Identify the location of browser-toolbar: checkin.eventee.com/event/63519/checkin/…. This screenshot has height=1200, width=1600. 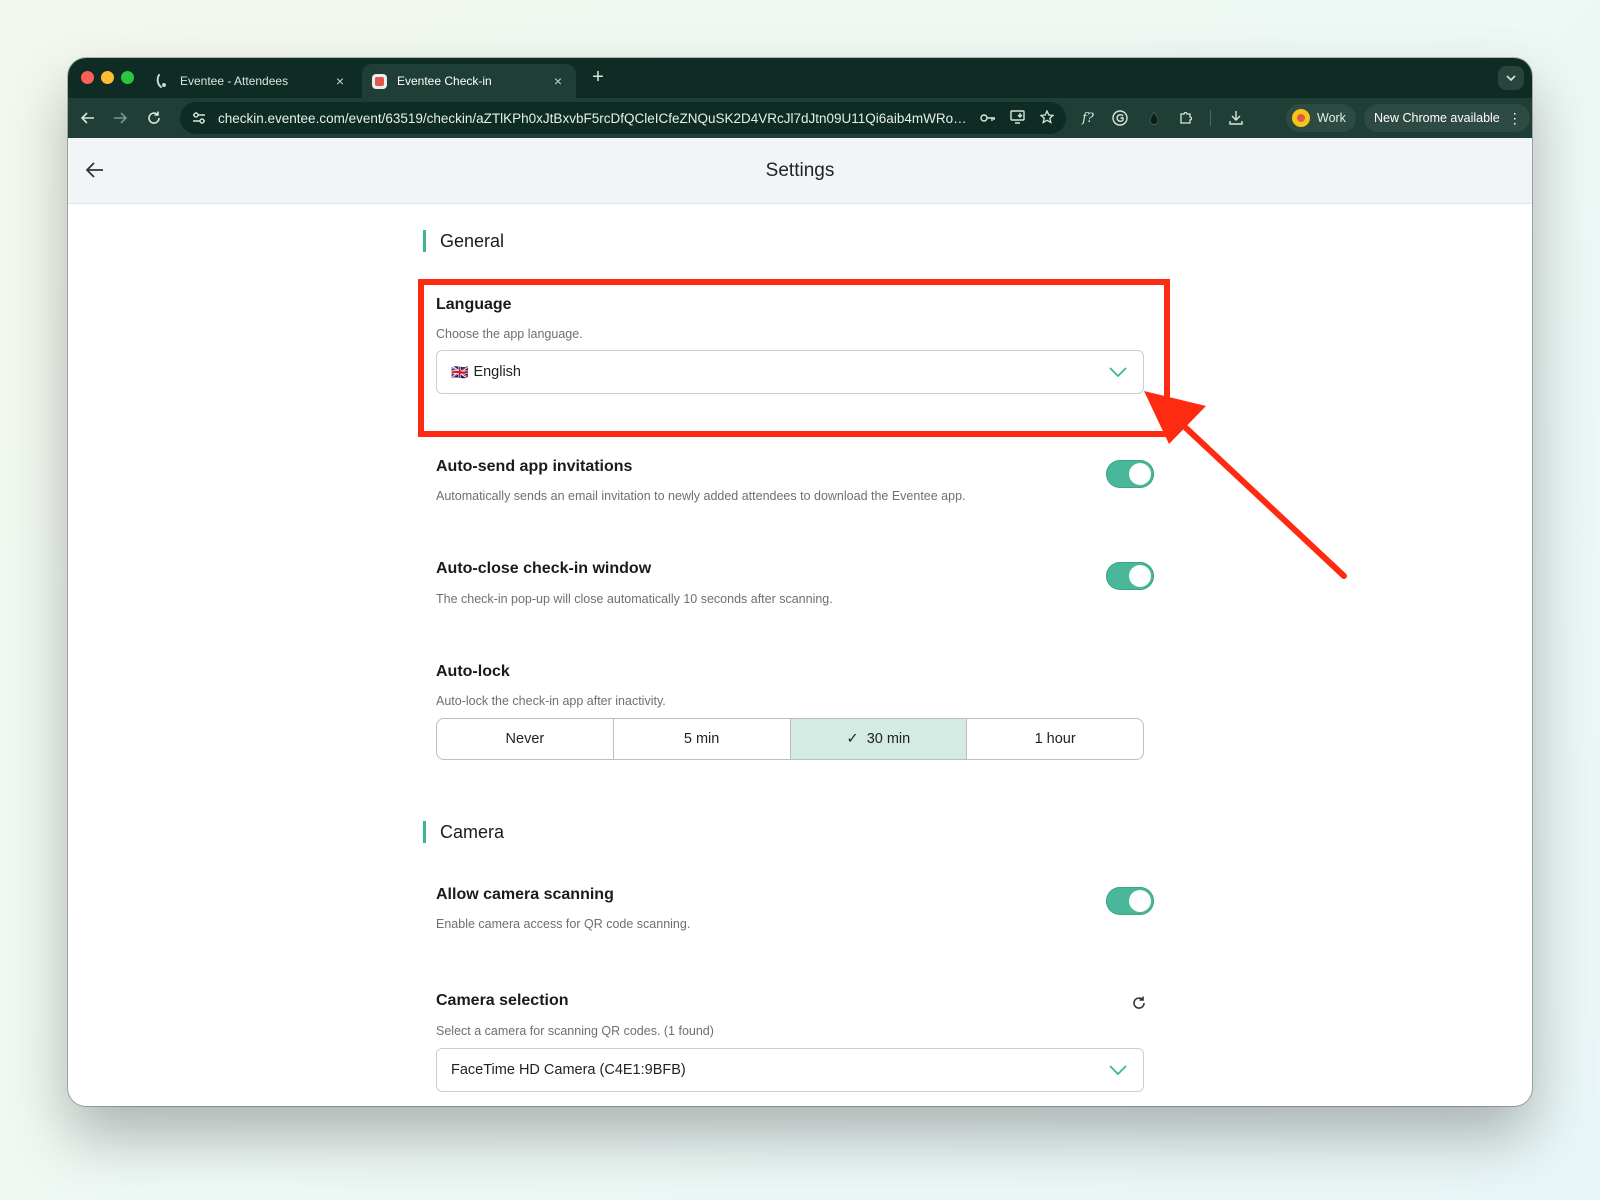
(800, 118).